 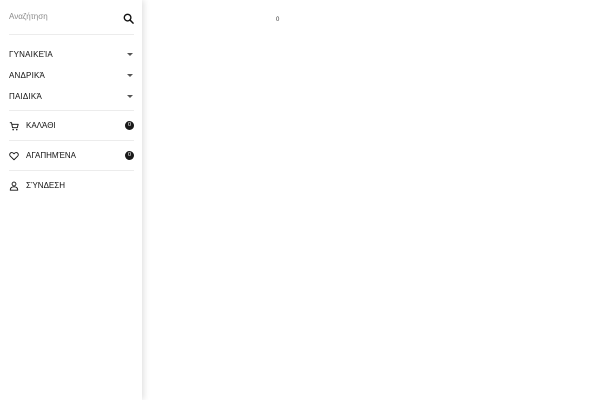 What do you see at coordinates (71, 185) in the screenshot?
I see `login-link: ΣΎΝΔΕΣΗ` at bounding box center [71, 185].